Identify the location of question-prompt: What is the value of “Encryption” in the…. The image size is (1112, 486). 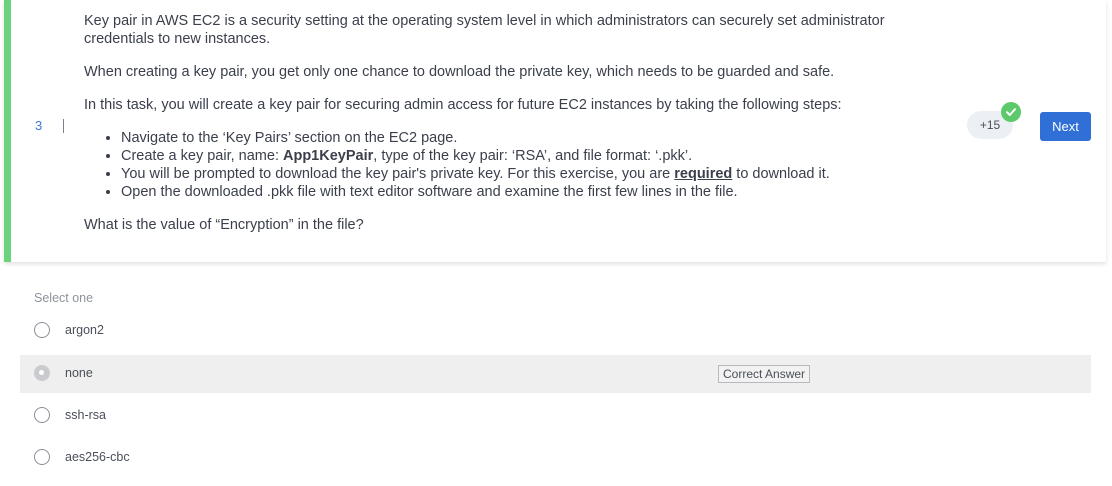
(224, 225).